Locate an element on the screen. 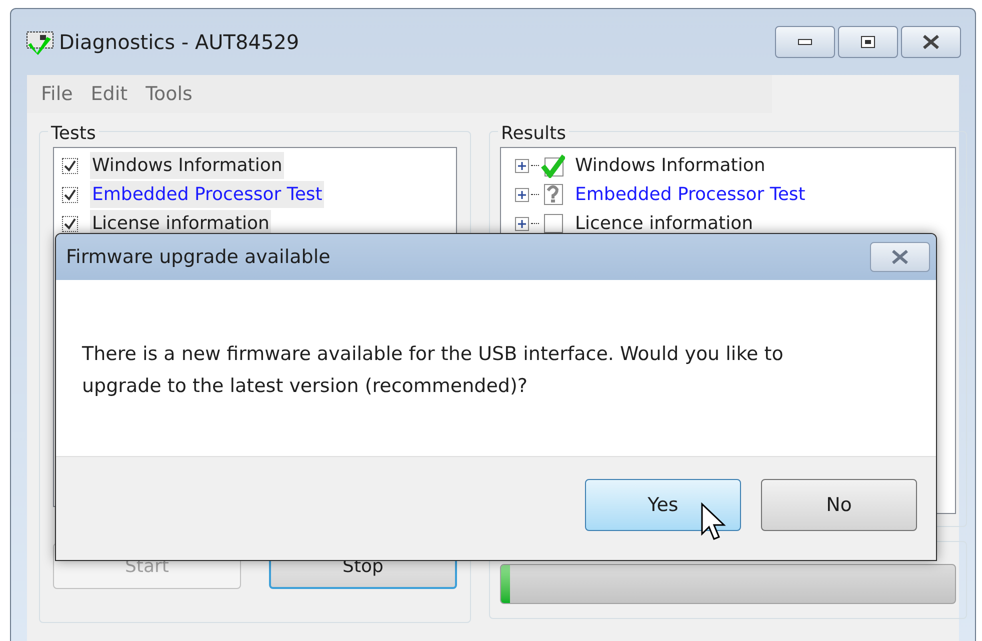  minimize-icon is located at coordinates (805, 42).